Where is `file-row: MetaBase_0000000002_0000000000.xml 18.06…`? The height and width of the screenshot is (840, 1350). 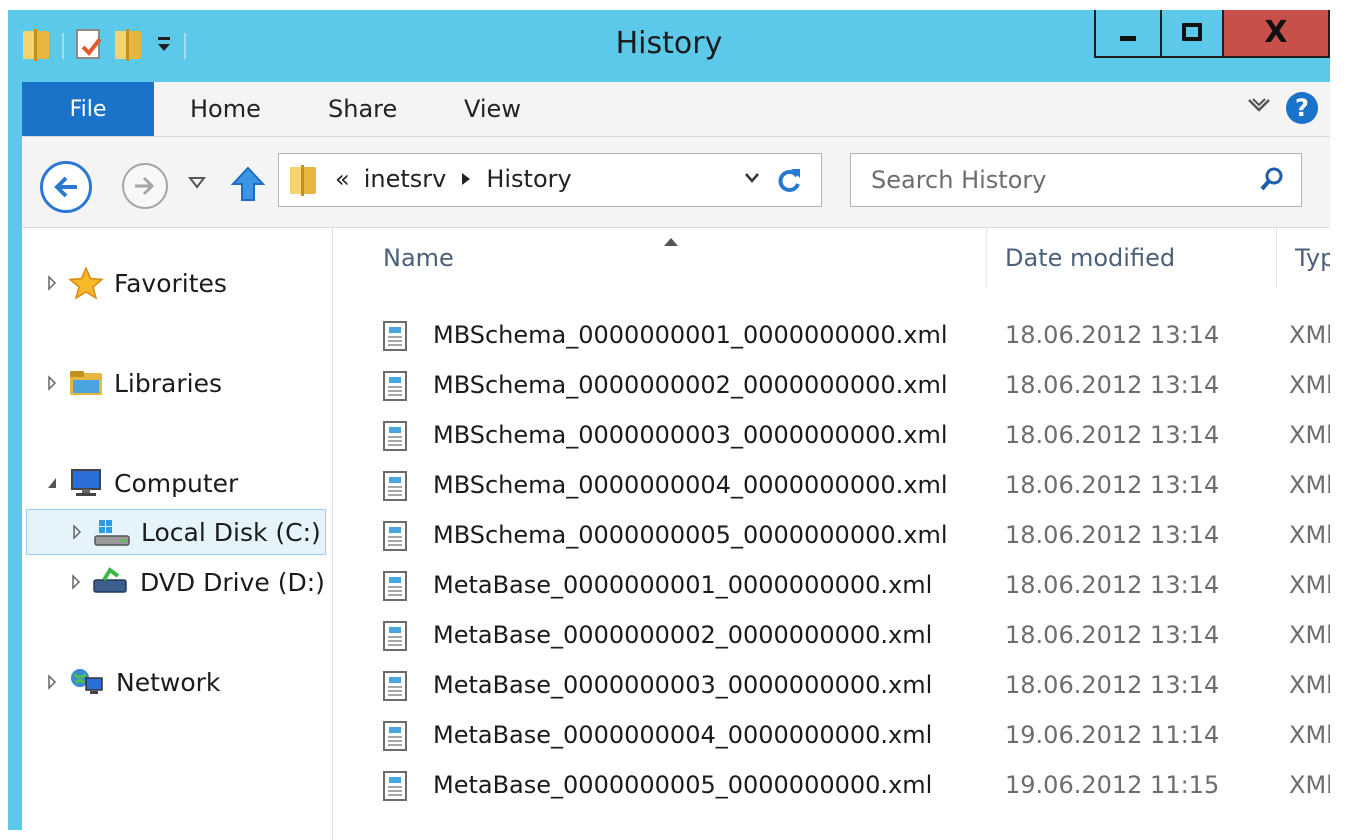 file-row: MetaBase_0000000002_0000000000.xml 18.06… is located at coordinates (831, 635).